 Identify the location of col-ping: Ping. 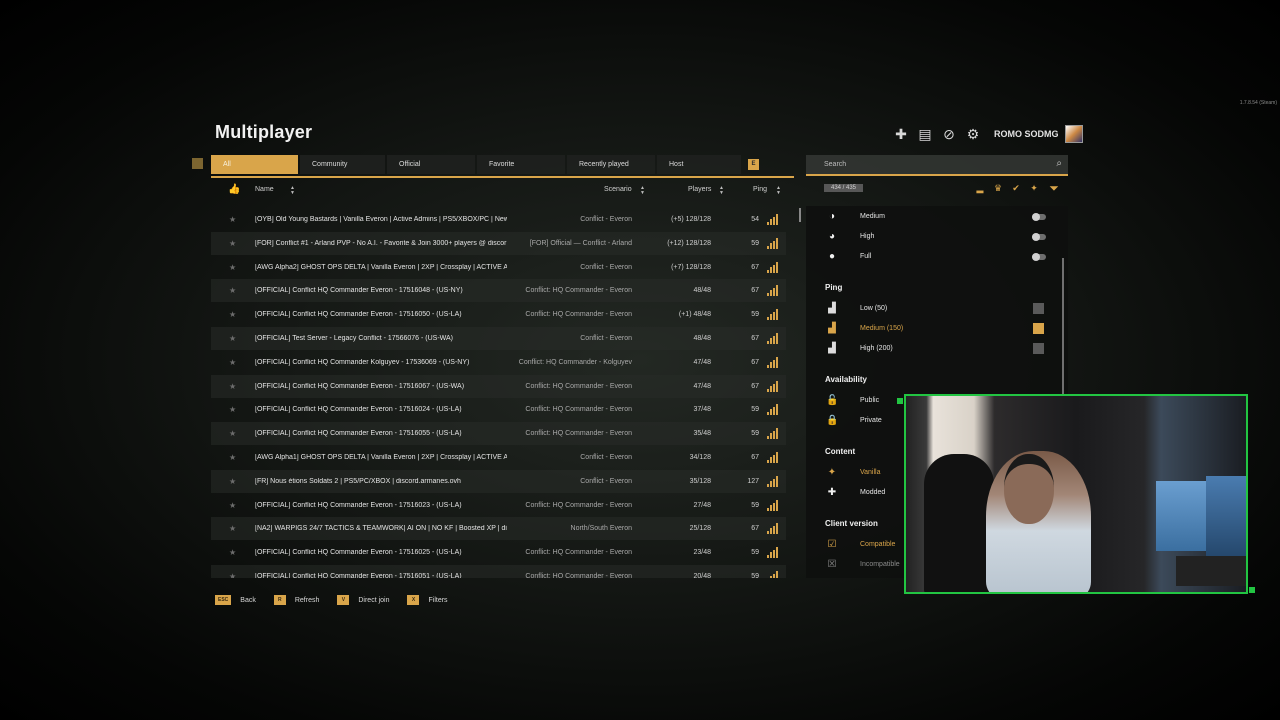
(760, 189).